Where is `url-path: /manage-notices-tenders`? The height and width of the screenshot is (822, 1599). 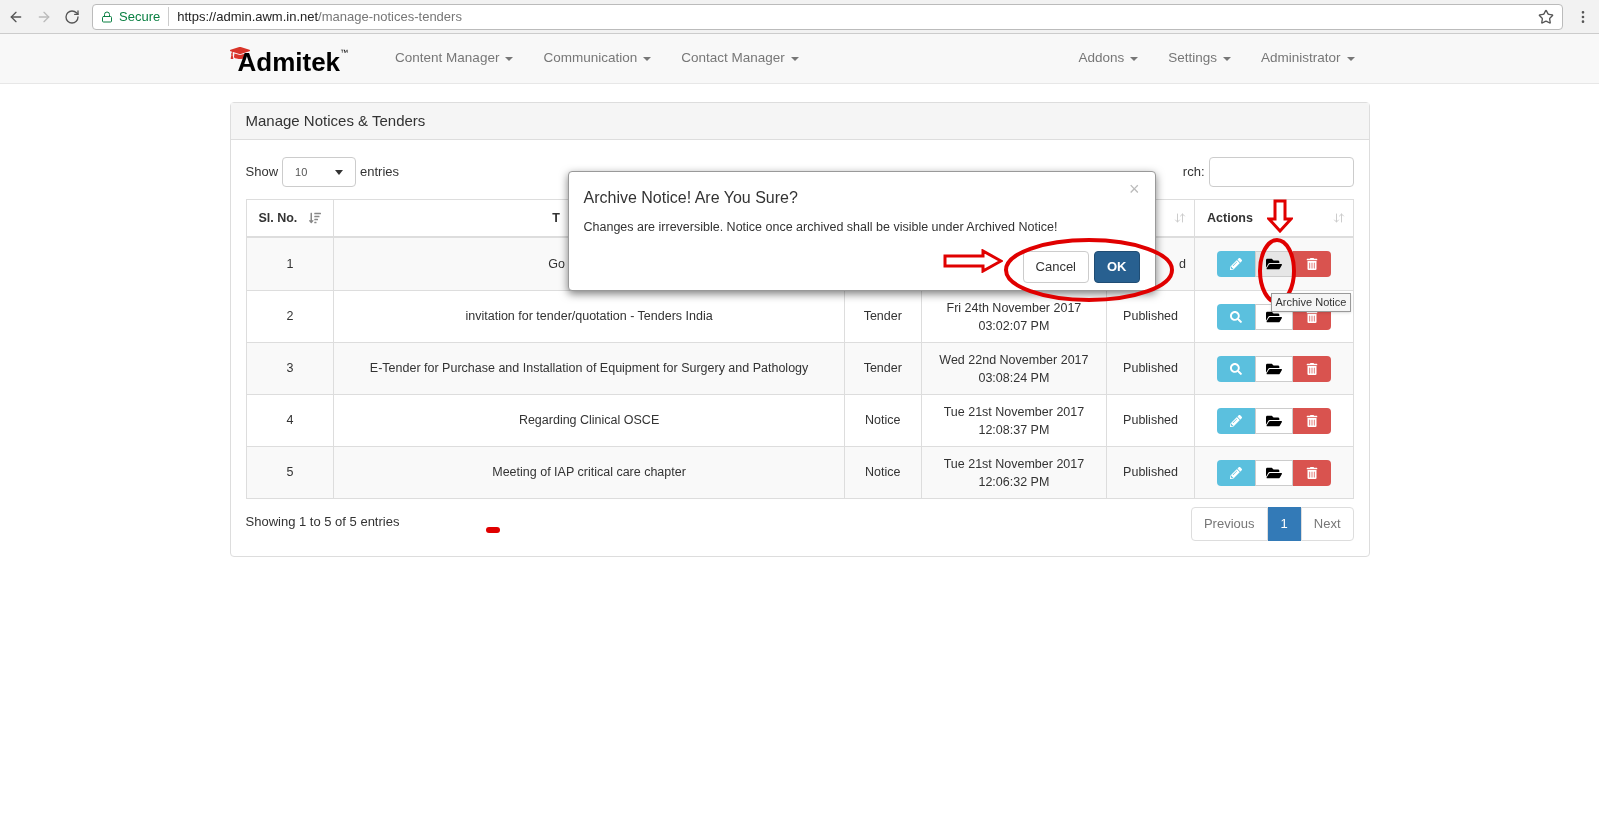
url-path: /manage-notices-tenders is located at coordinates (390, 16).